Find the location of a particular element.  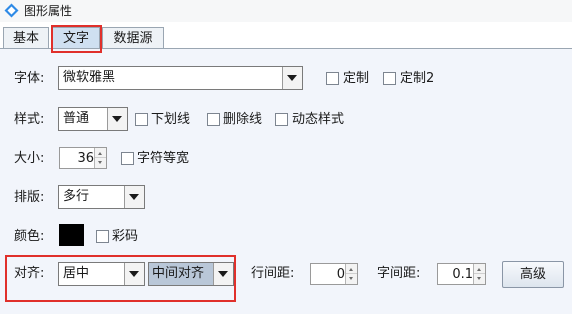

size-value: 36 is located at coordinates (85, 158).